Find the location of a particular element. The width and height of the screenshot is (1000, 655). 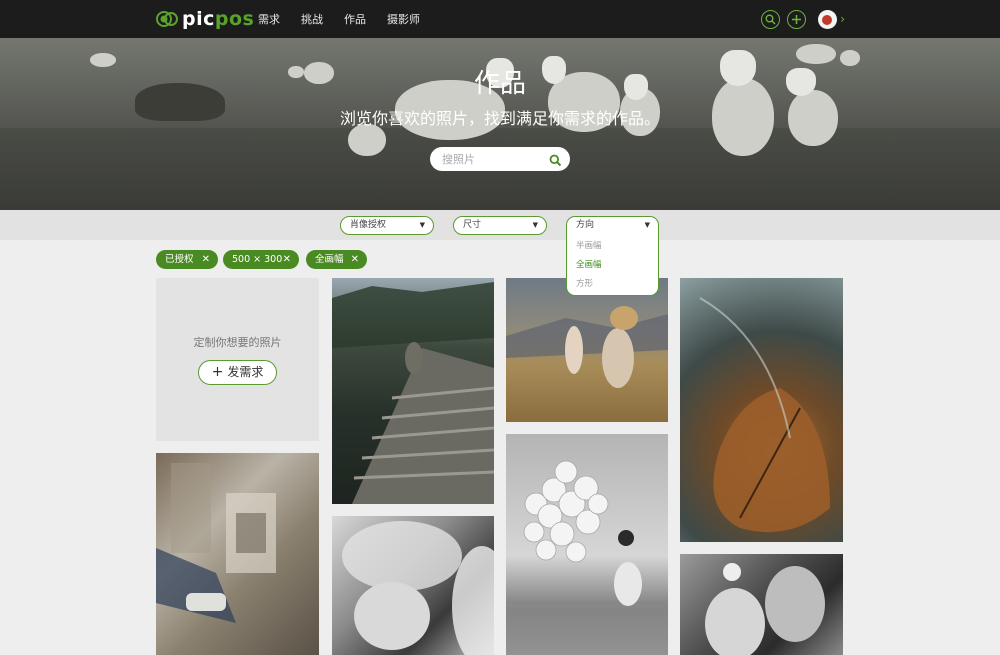

photo-balloon-girl is located at coordinates (587, 544).